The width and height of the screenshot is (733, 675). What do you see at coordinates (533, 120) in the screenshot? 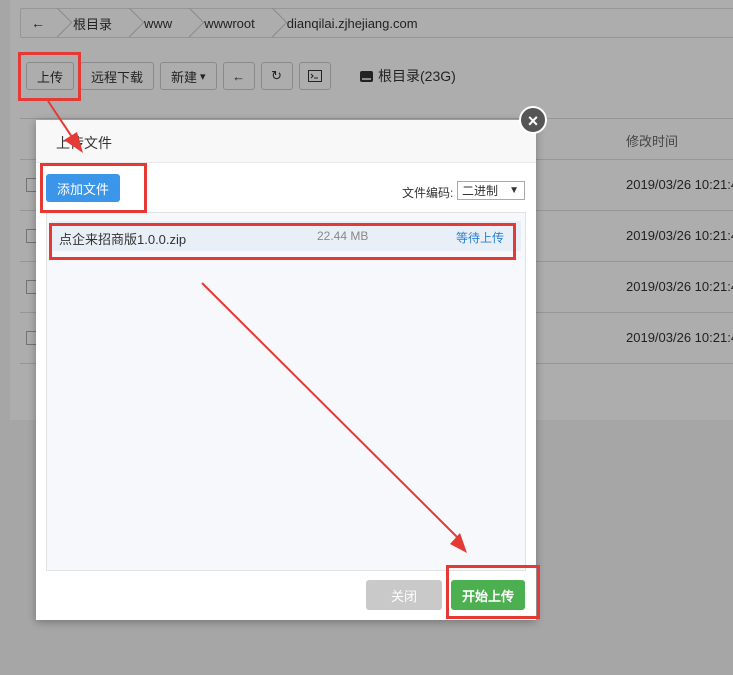
I see `close-icon: ×` at bounding box center [533, 120].